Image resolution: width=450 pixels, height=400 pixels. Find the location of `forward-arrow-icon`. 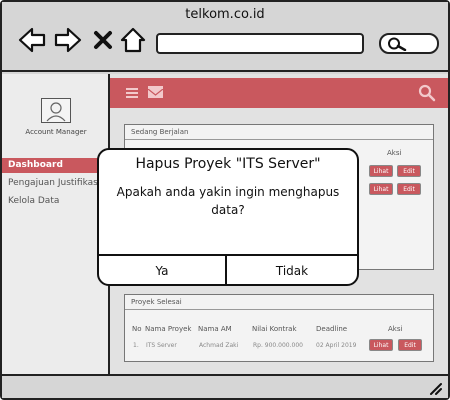

forward-arrow-icon is located at coordinates (68, 40).